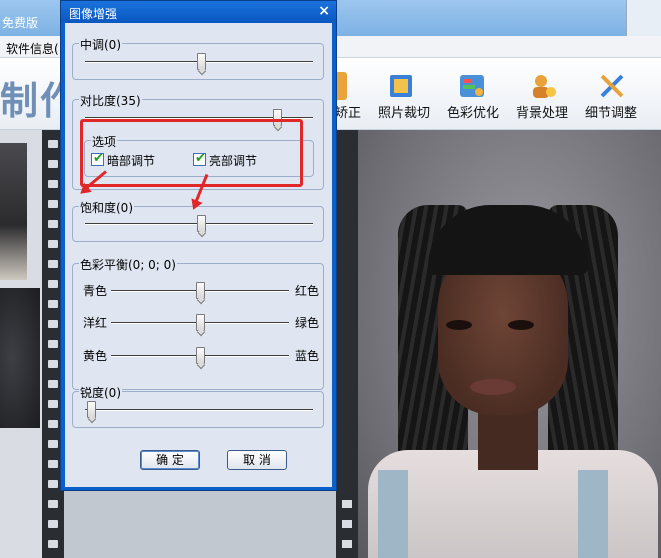 The height and width of the screenshot is (558, 661). Describe the element at coordinates (100, 44) in the screenshot. I see `midtone-label: 中调(0)` at that location.